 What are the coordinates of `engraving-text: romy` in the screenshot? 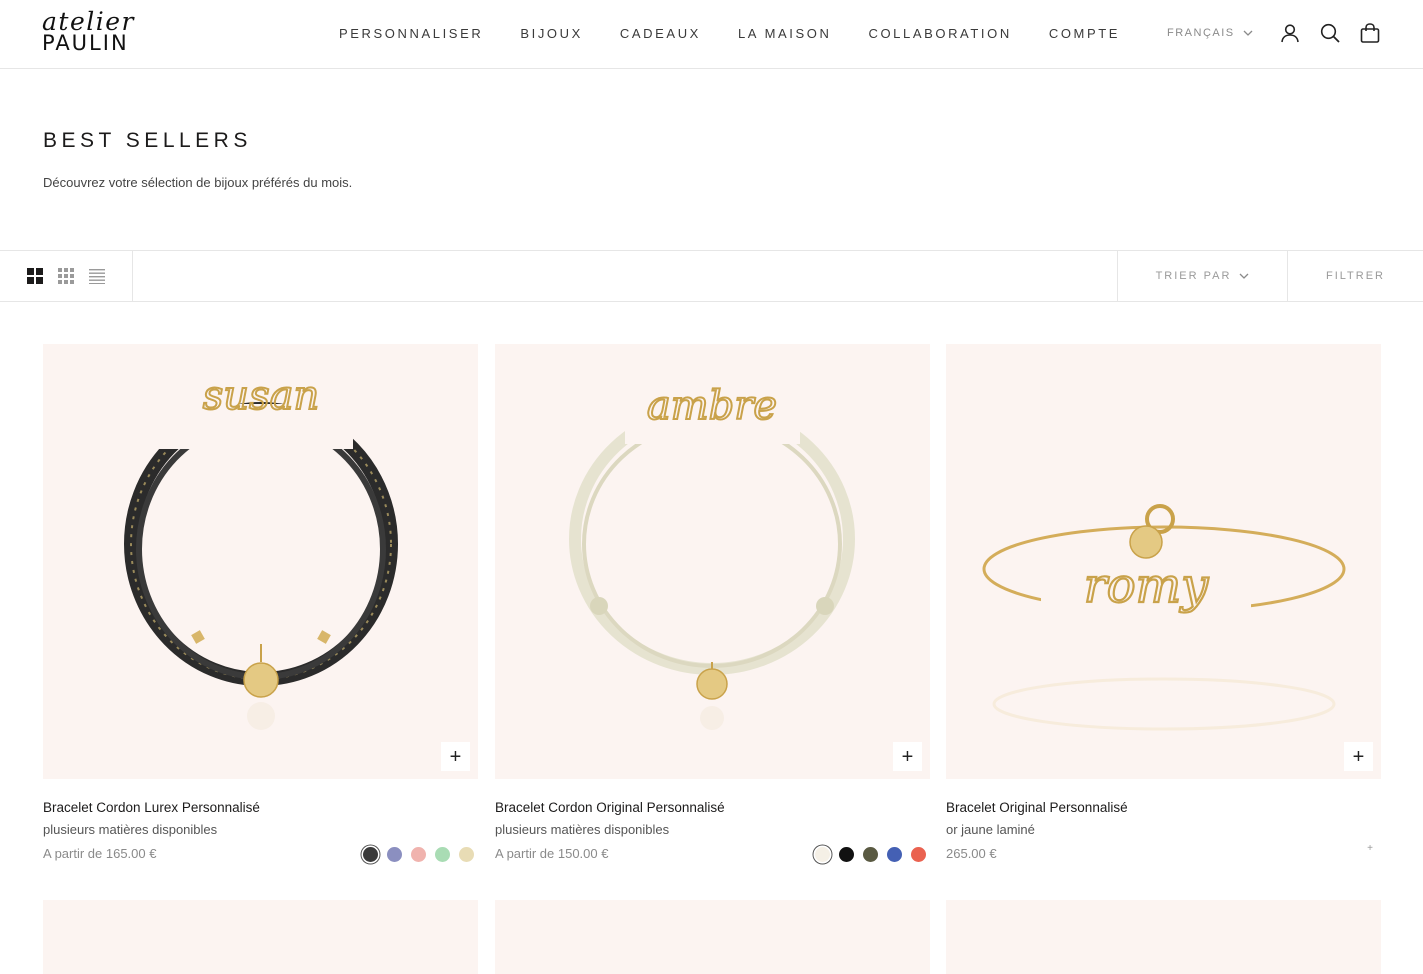 It's located at (1146, 586).